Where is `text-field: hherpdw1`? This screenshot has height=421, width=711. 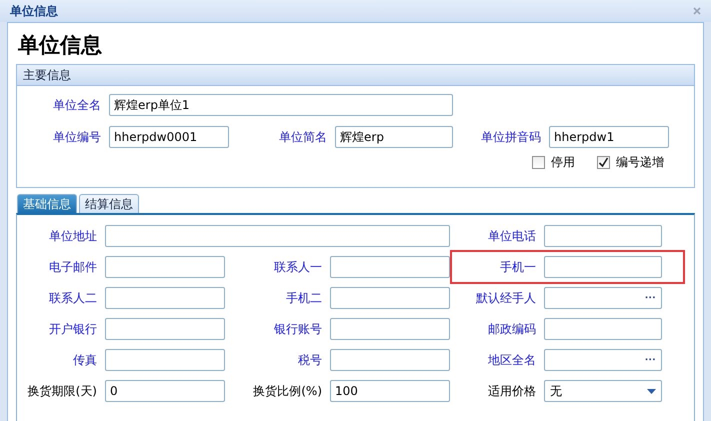 text-field: hherpdw1 is located at coordinates (609, 137).